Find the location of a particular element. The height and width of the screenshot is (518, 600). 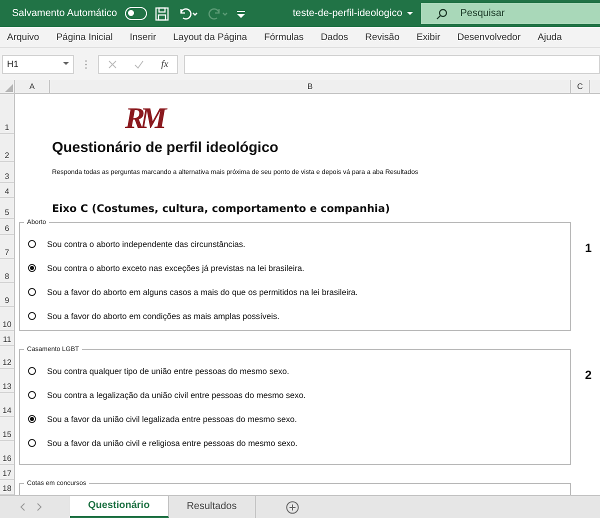

column-header: A is located at coordinates (32, 86).